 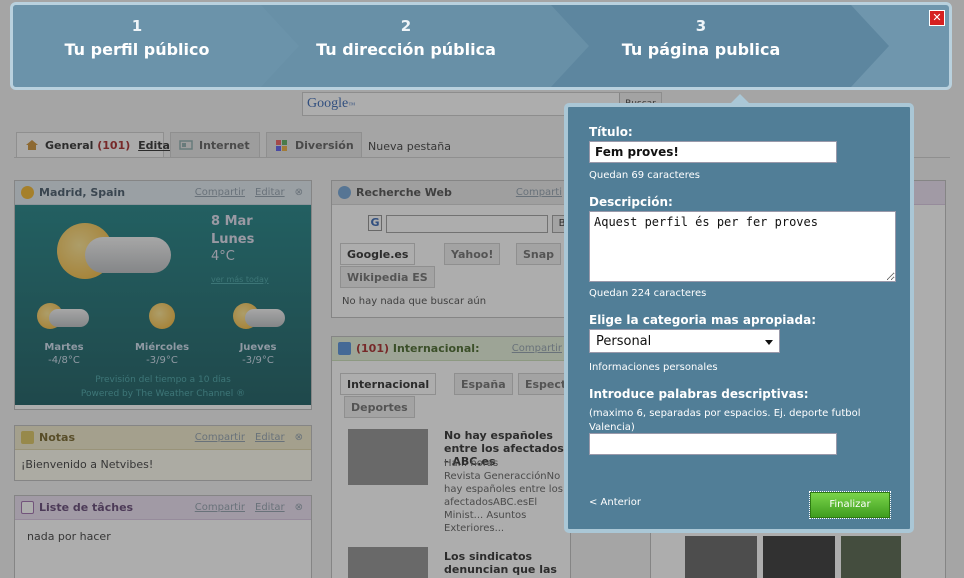 I want to click on title-input, so click(x=713, y=152).